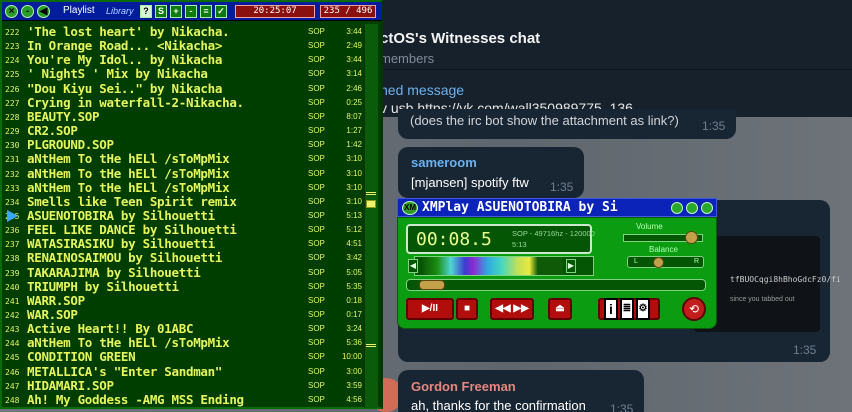 Image resolution: width=852 pixels, height=412 pixels. What do you see at coordinates (183, 286) in the screenshot?
I see `table-row: 240 TRIUMPH by Silhouetti SOP 5:35` at bounding box center [183, 286].